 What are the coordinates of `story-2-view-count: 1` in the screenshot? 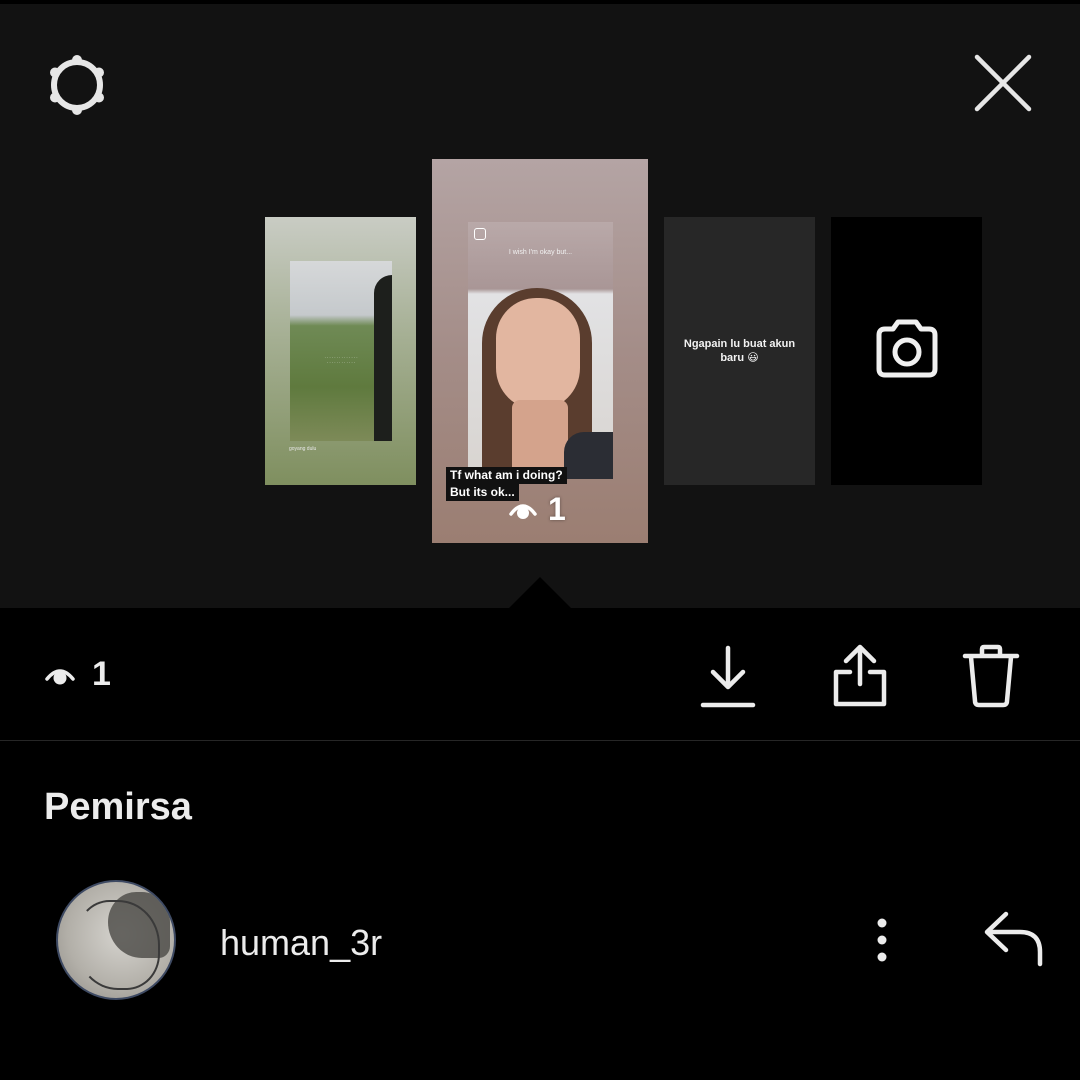 It's located at (537, 509).